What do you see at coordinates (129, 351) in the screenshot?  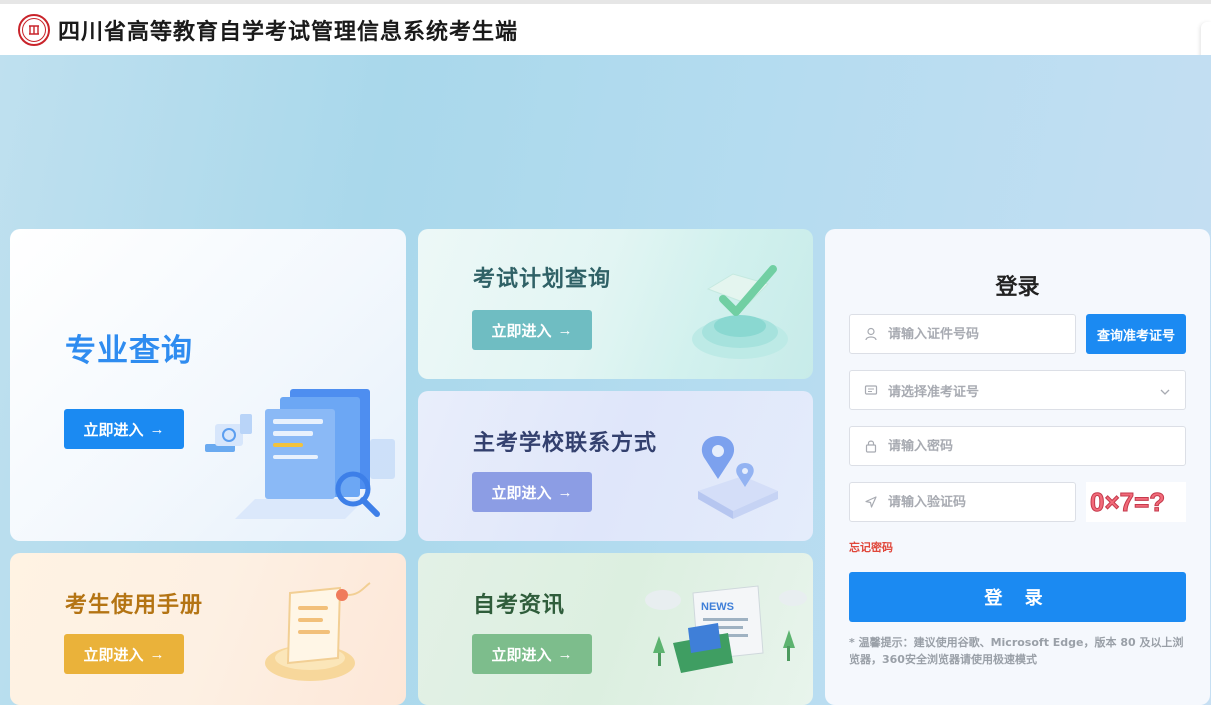 I see `major-query-title: 专业查询` at bounding box center [129, 351].